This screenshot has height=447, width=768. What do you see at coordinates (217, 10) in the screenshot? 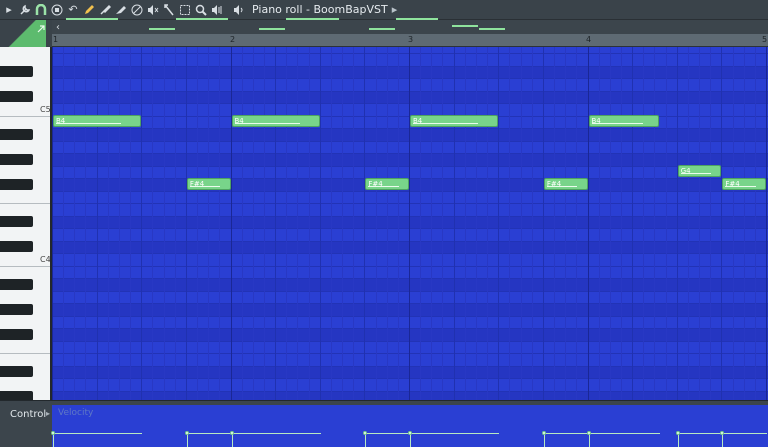
I see `playback-icon` at bounding box center [217, 10].